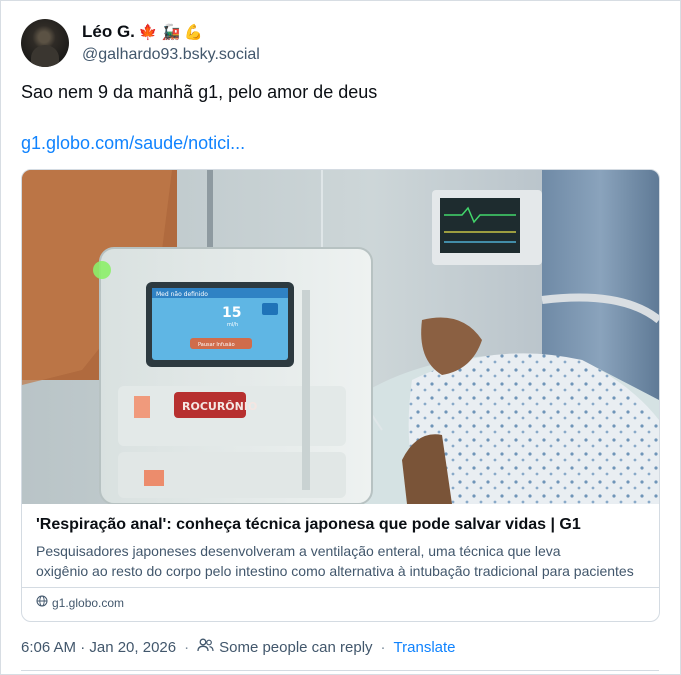 Image resolution: width=681 pixels, height=675 pixels. Describe the element at coordinates (45, 43) in the screenshot. I see `avatar` at that location.